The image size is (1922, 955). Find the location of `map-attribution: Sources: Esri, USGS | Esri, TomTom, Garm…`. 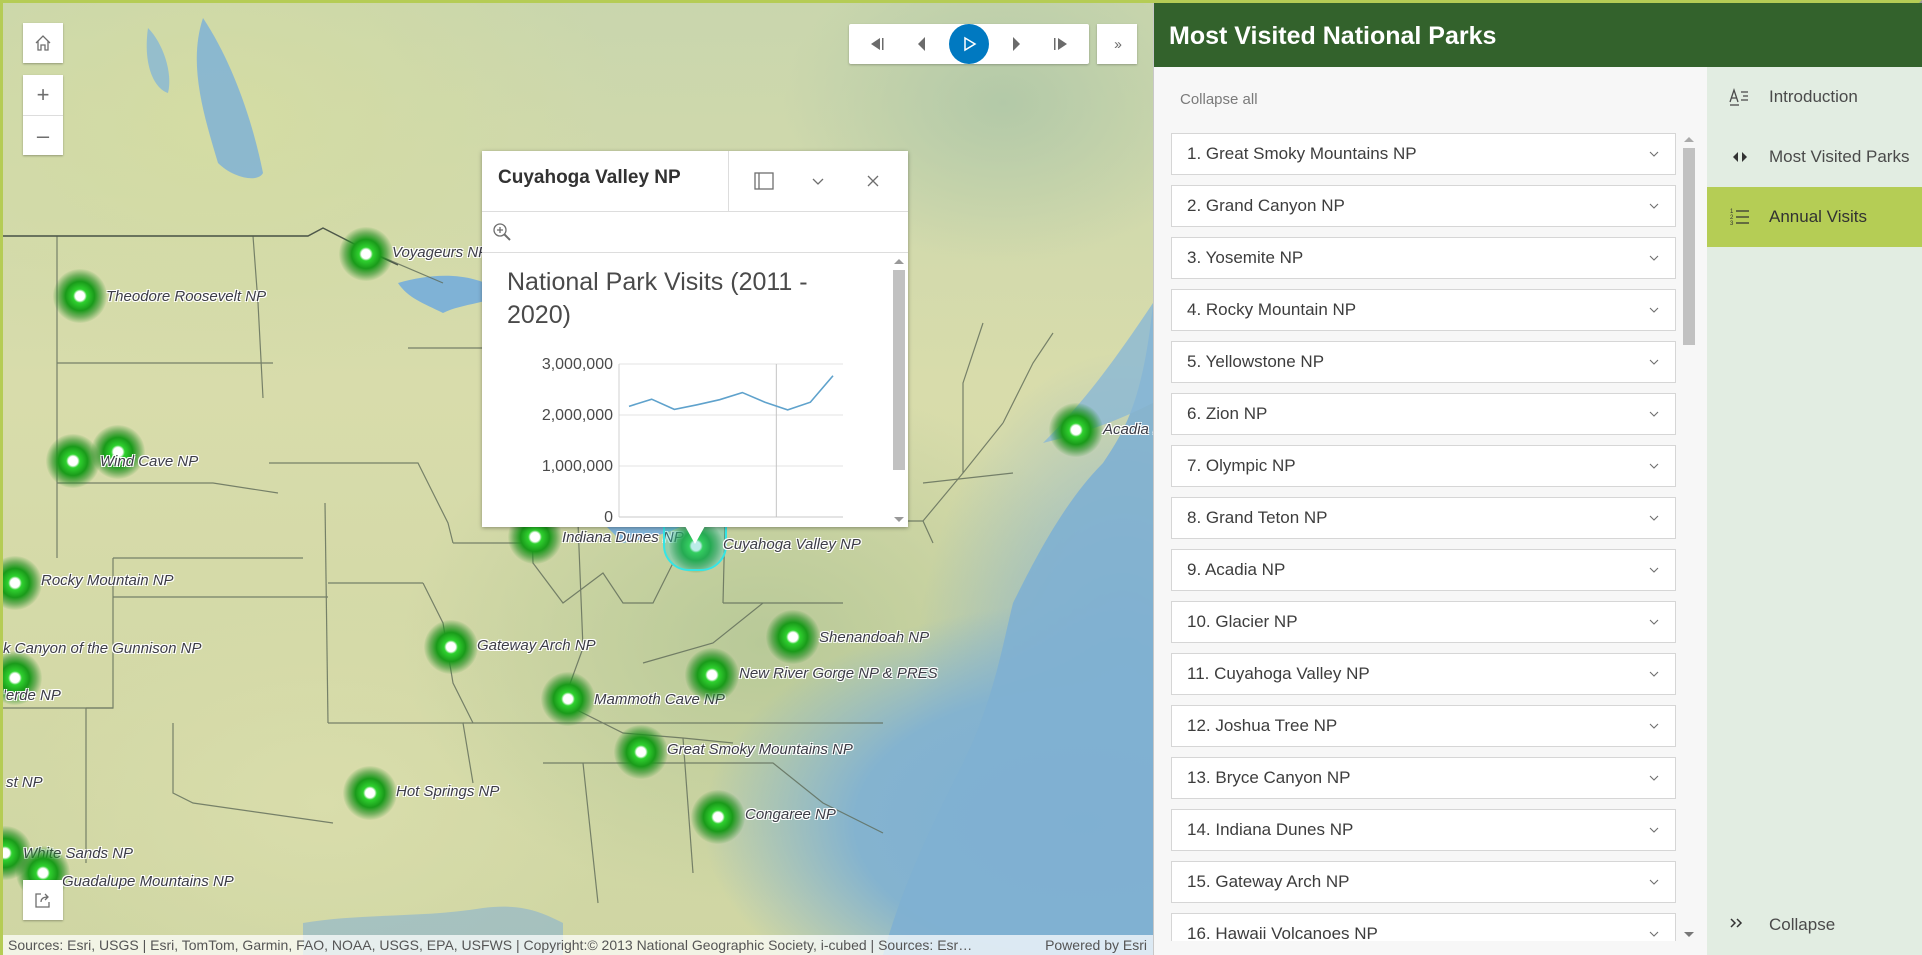

map-attribution: Sources: Esri, USGS | Esri, TomTom, Garm… is located at coordinates (578, 945).